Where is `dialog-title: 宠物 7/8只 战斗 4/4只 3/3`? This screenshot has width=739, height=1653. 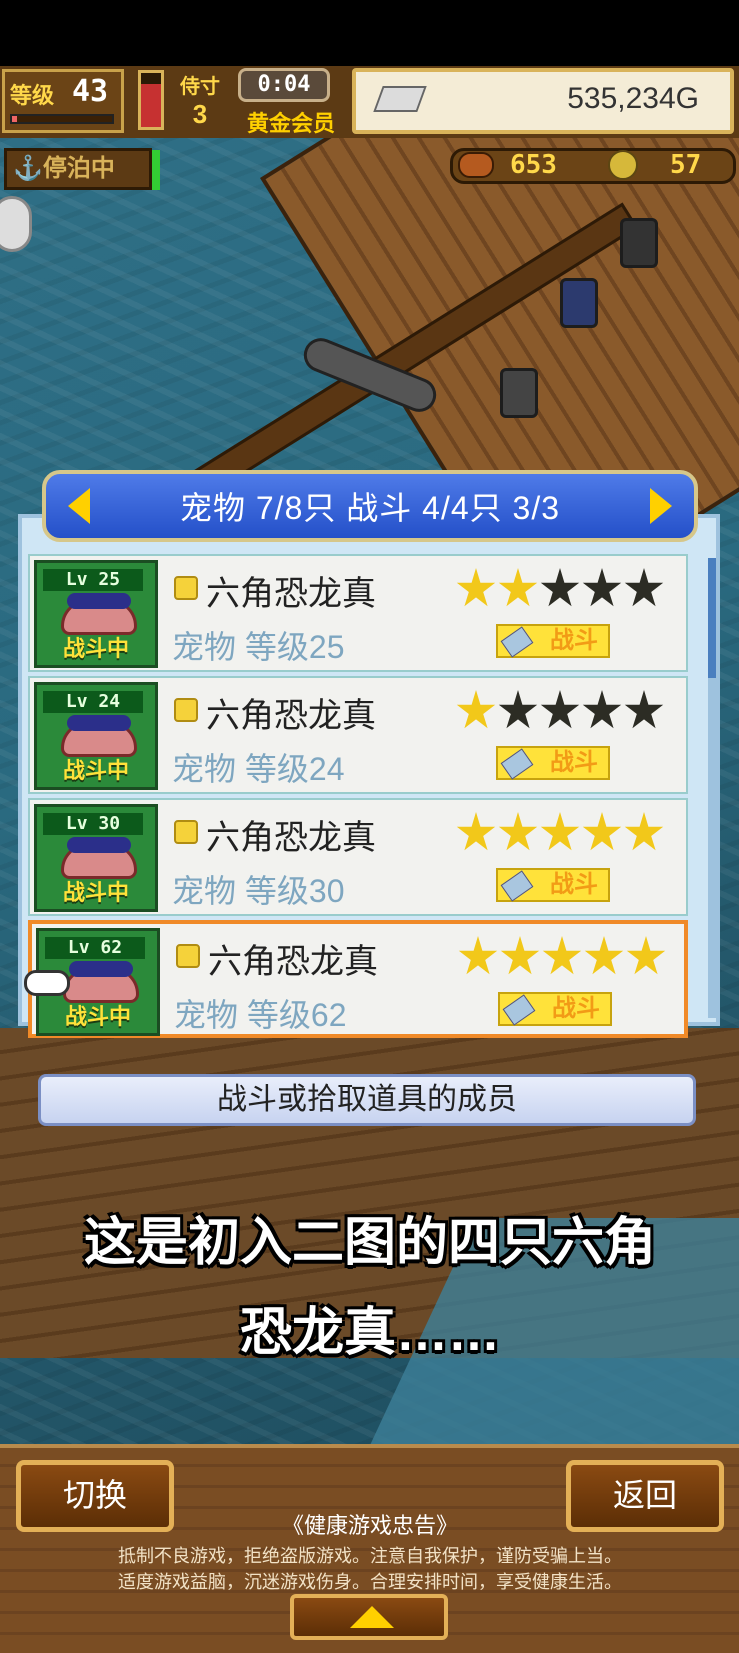 dialog-title: 宠物 7/8只 战斗 4/4只 3/3 is located at coordinates (370, 508).